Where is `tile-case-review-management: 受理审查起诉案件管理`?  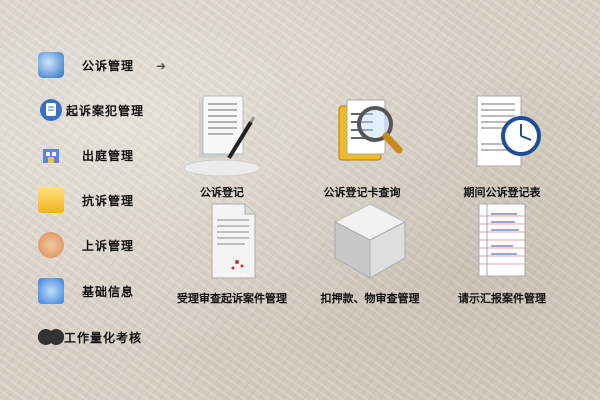 tile-case-review-management: 受理审查起诉案件管理 is located at coordinates (232, 252).